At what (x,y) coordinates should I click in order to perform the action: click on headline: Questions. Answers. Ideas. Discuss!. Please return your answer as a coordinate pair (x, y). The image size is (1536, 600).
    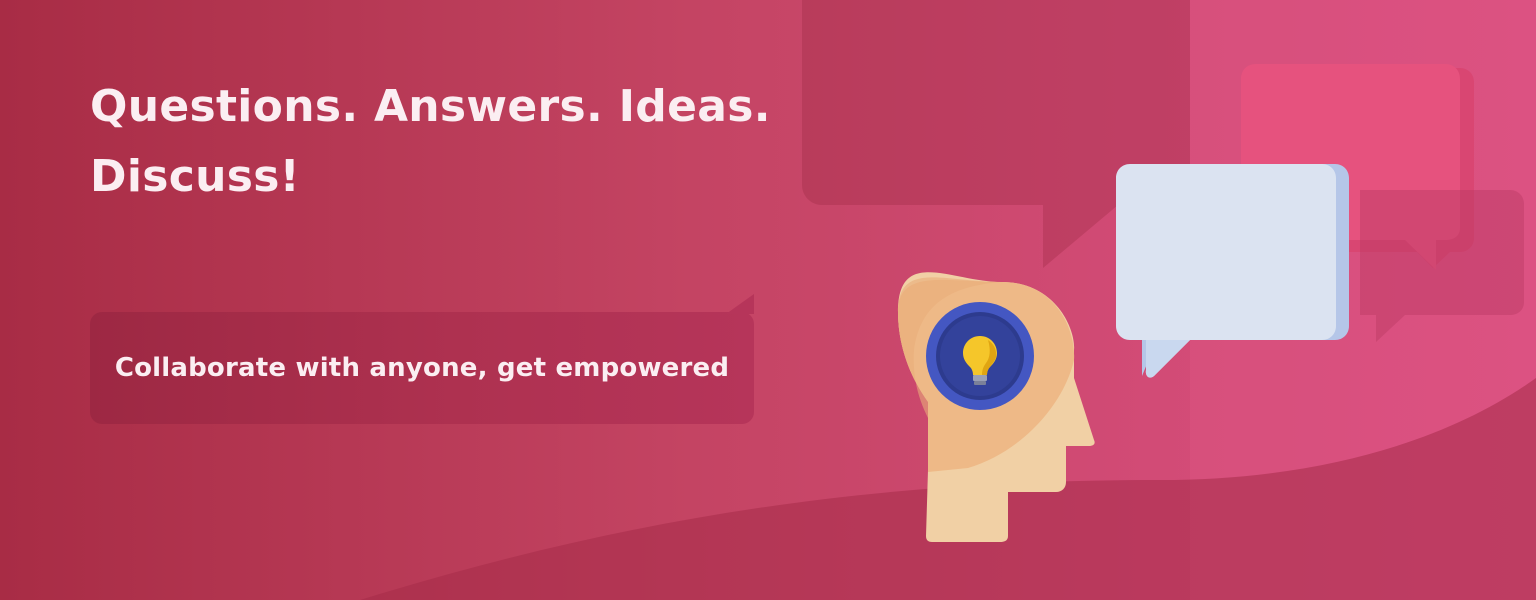
    Looking at the image, I should click on (450, 142).